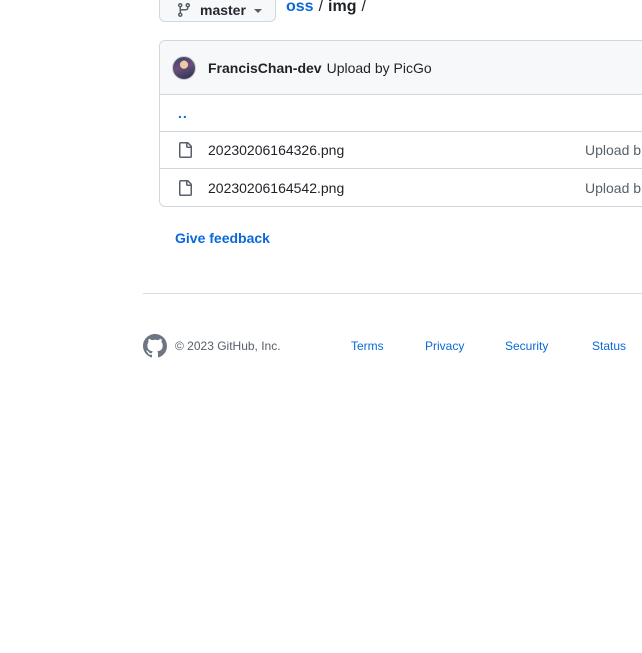 The width and height of the screenshot is (642, 653). What do you see at coordinates (367, 346) in the screenshot?
I see `footer-link-terms: Terms` at bounding box center [367, 346].